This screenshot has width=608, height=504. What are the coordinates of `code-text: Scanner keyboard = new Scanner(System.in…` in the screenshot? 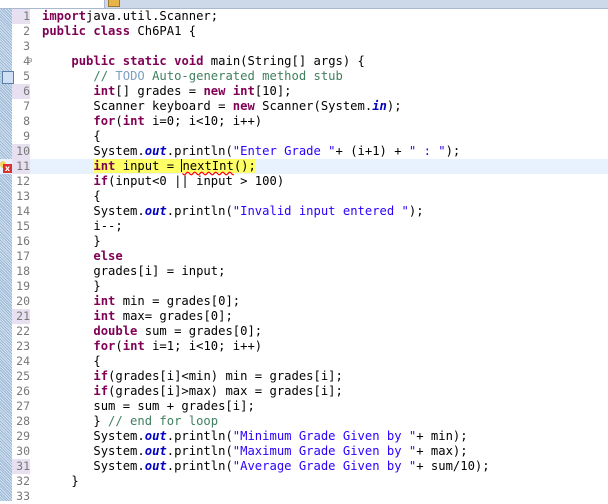 It's located at (222, 106).